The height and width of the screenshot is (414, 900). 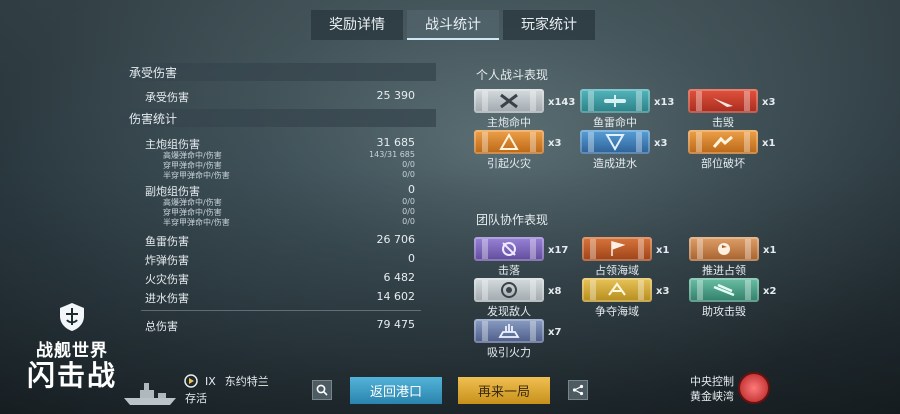 What do you see at coordinates (278, 258) in the screenshot?
I see `stat-row: 炸弹伤害 0` at bounding box center [278, 258].